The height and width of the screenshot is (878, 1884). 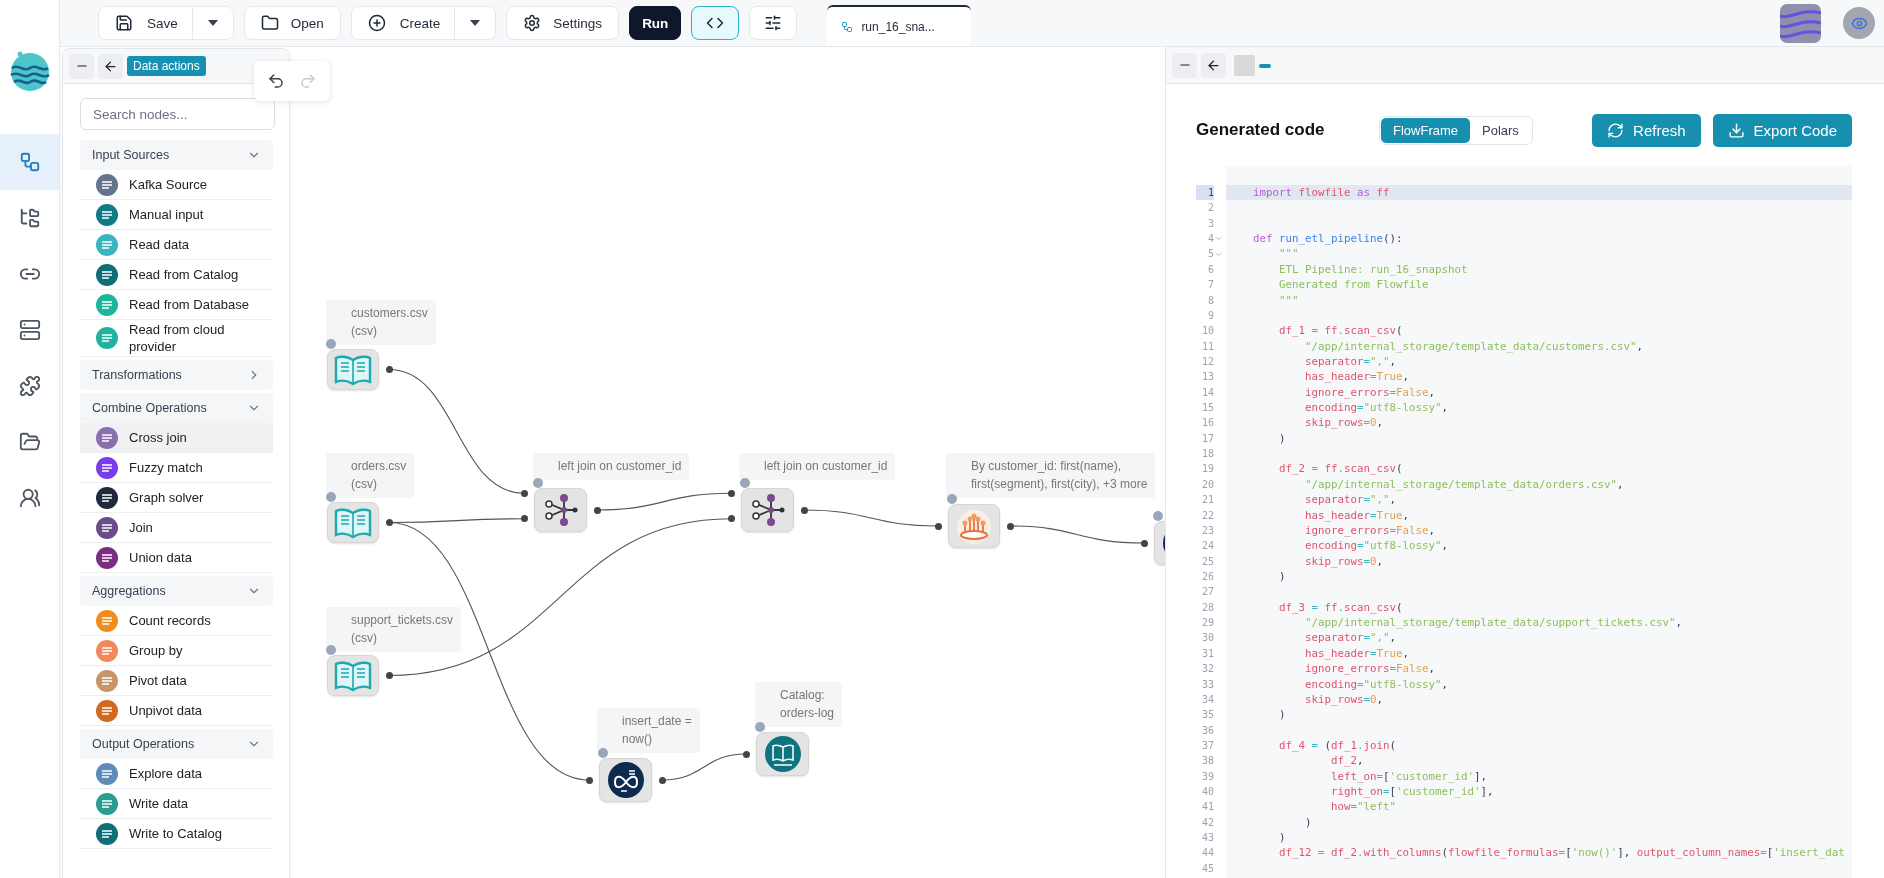 What do you see at coordinates (1370, 530) in the screenshot?
I see `code-line: ignore_errors=False,` at bounding box center [1370, 530].